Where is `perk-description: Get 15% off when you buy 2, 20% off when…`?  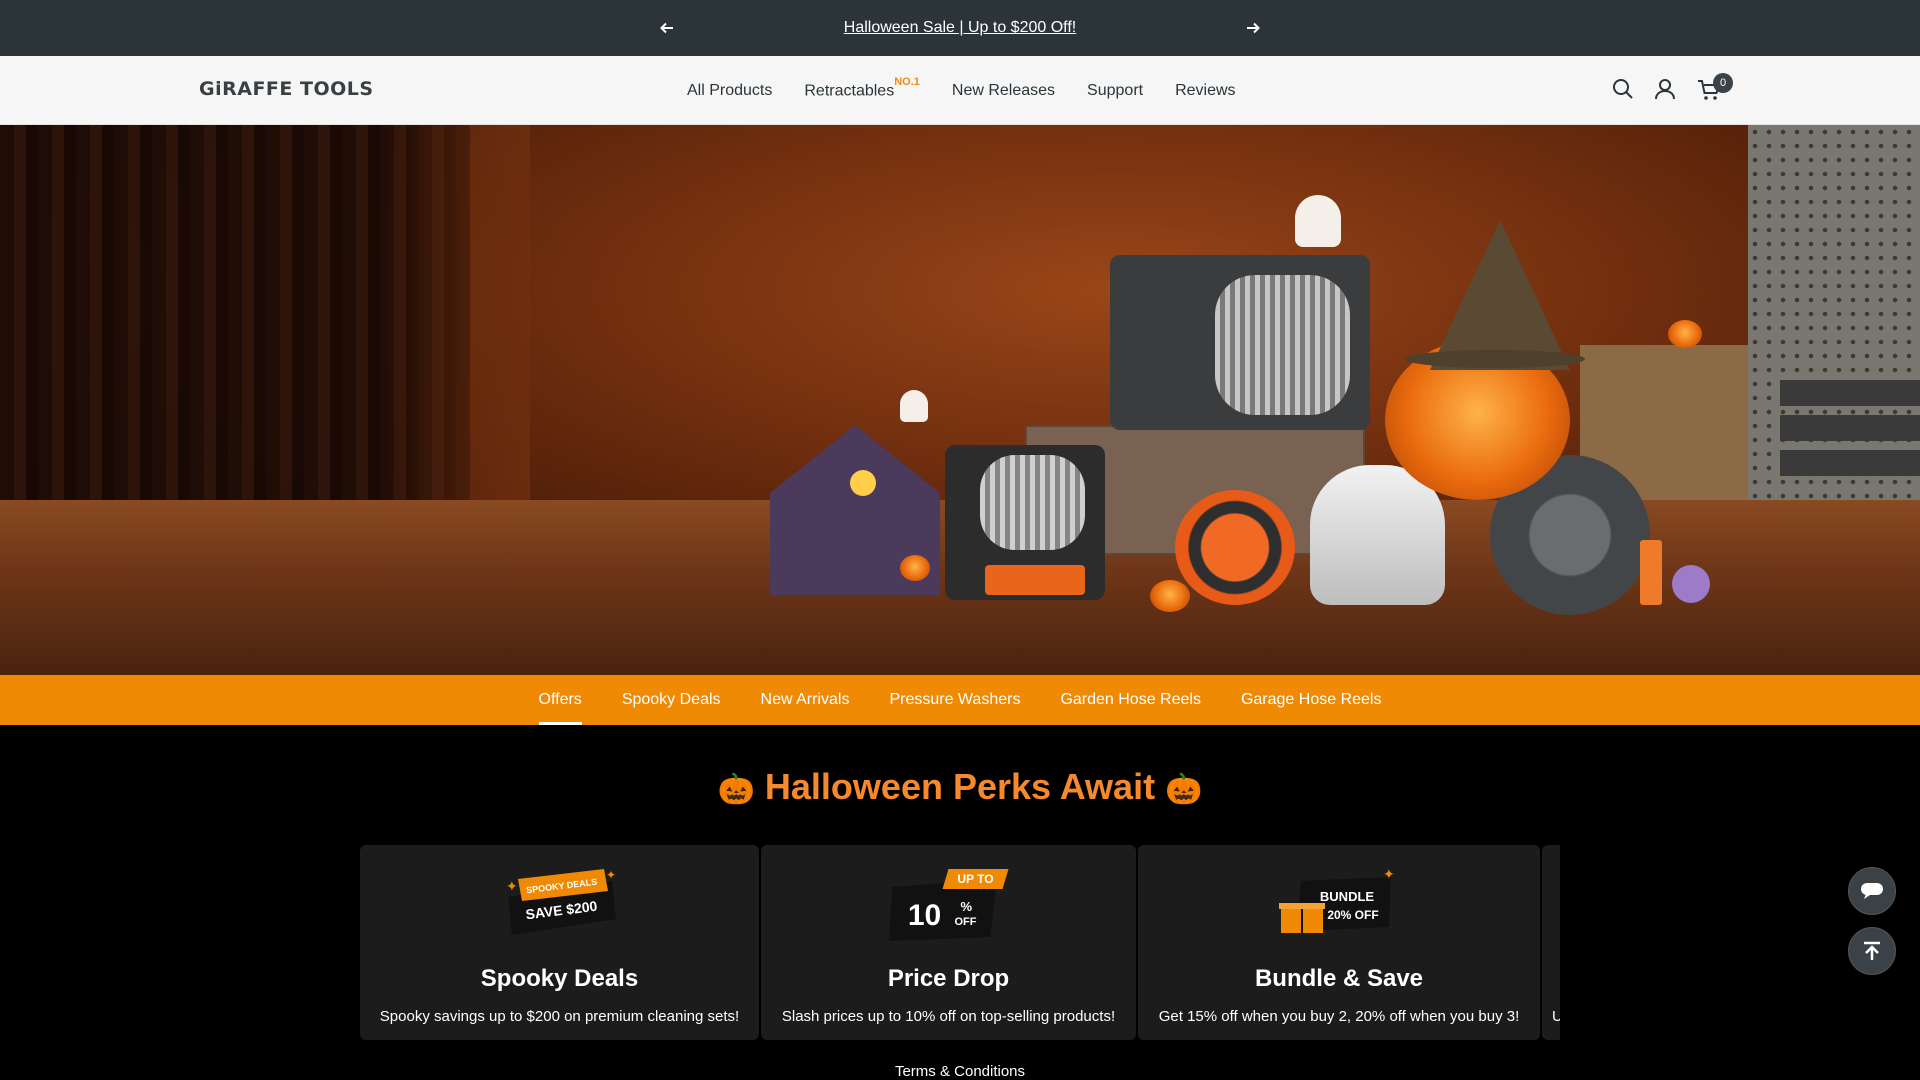 perk-description: Get 15% off when you buy 2, 20% off when… is located at coordinates (1339, 1016).